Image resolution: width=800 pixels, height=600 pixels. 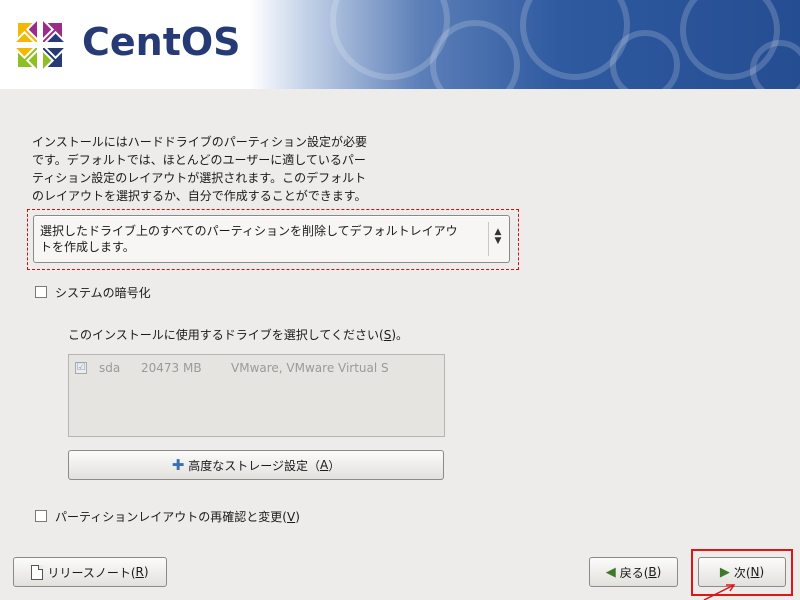 I want to click on intro-line: です。デフォルトでは、ほとんどのユーザーに適しているパー, so click(x=199, y=160).